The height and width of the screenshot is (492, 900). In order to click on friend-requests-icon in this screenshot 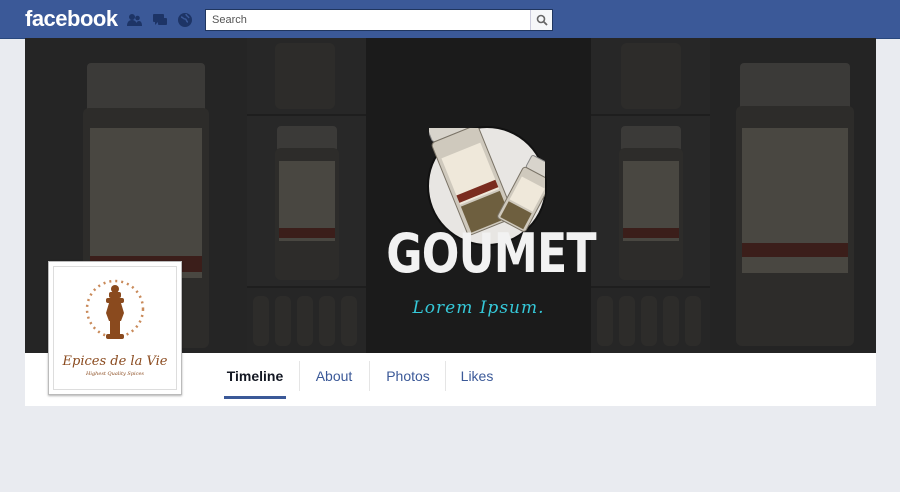, I will do `click(134, 20)`.